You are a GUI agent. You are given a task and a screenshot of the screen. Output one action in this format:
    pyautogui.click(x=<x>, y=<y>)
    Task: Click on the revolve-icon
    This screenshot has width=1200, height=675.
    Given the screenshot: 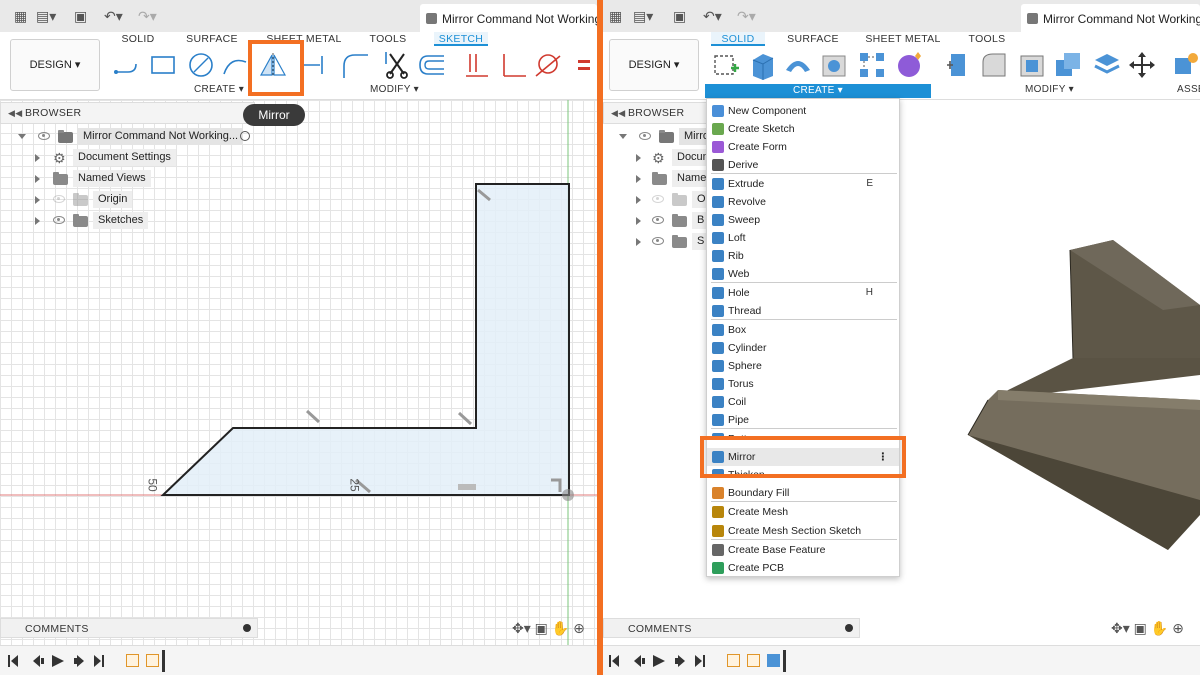 What is the action you would take?
    pyautogui.click(x=798, y=65)
    